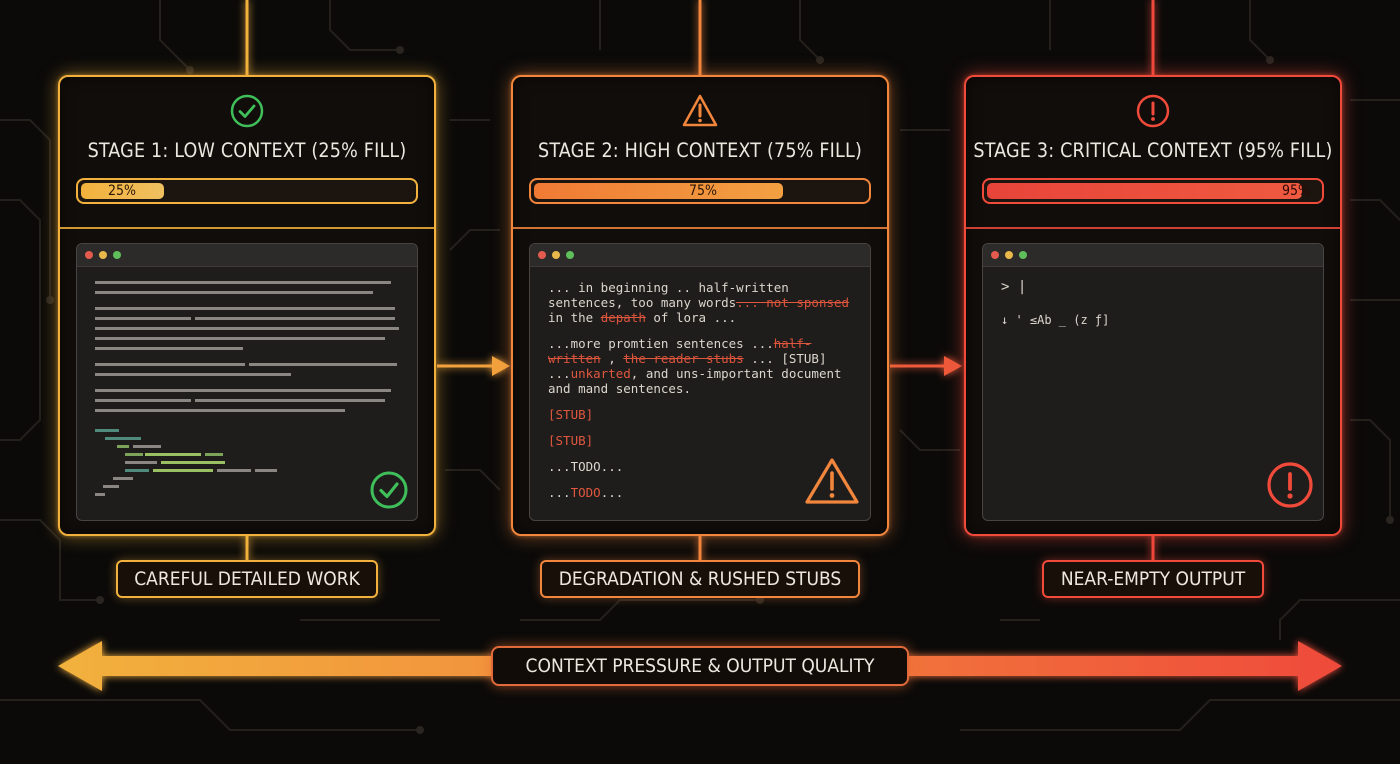 This screenshot has width=1400, height=764. Describe the element at coordinates (700, 666) in the screenshot. I see `axis-label: CONTEXT PRESSURE & OUTPUT QUALITY` at that location.